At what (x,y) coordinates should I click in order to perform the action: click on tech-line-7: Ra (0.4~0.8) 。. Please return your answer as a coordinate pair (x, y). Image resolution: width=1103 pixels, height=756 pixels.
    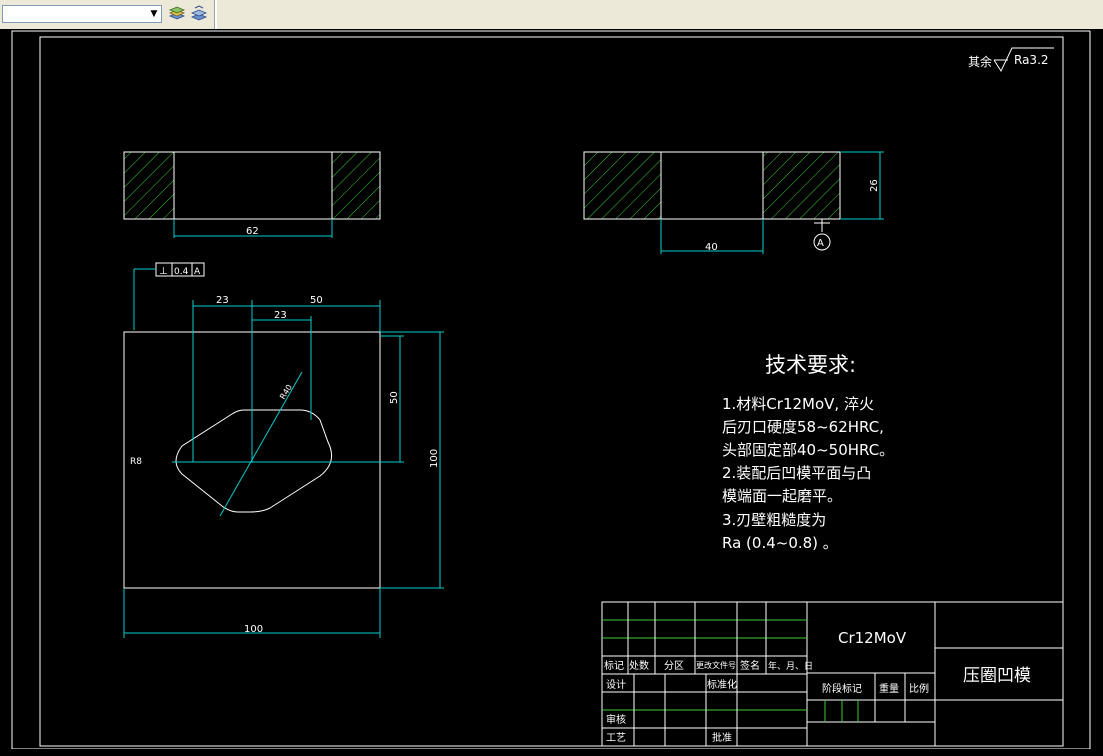
    Looking at the image, I should click on (780, 543).